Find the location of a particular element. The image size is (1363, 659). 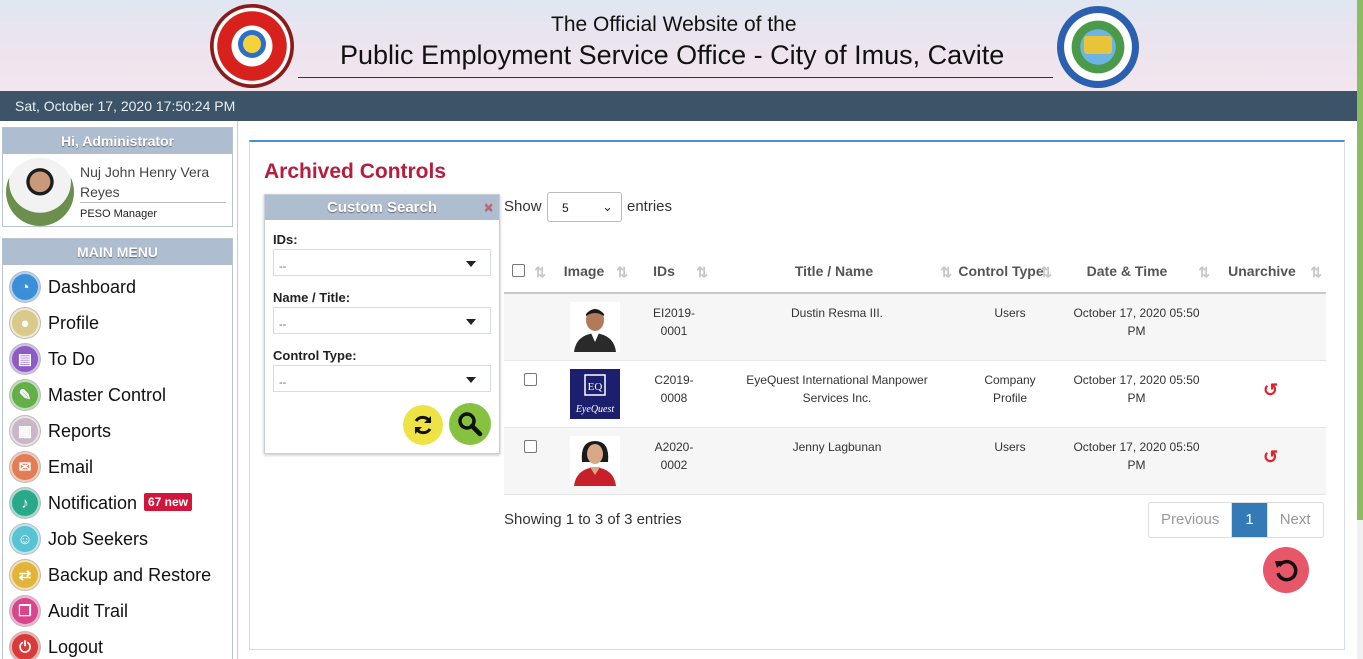

row-control-type: Users is located at coordinates (1010, 447).